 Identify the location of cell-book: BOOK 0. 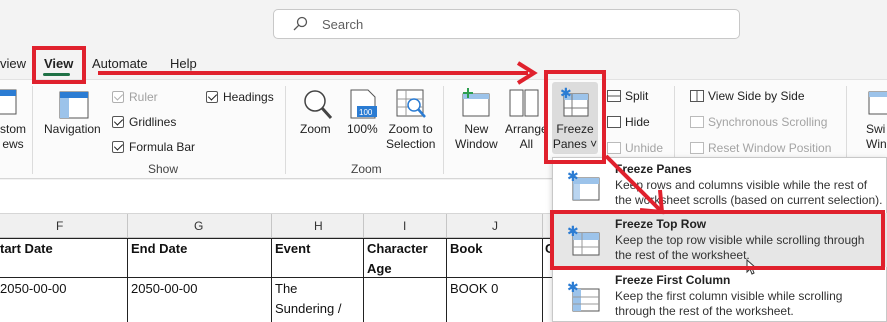
(474, 289).